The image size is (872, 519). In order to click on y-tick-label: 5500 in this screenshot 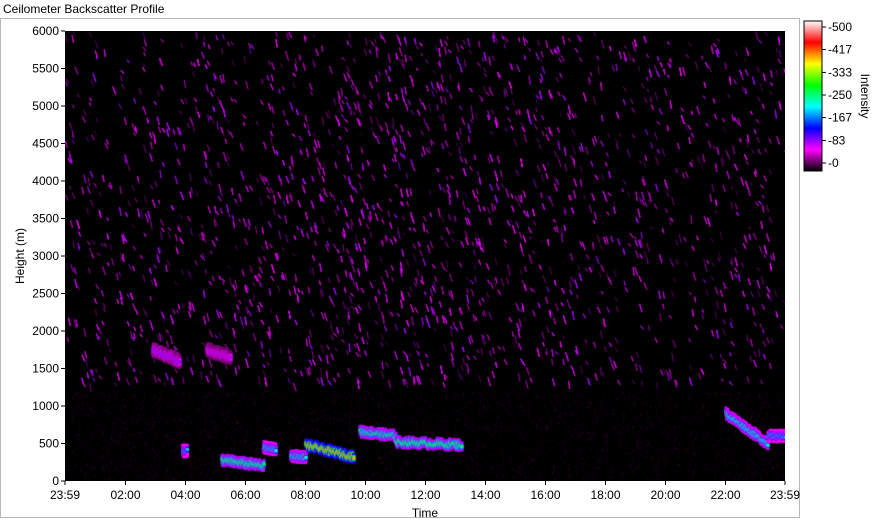, I will do `click(45, 69)`.